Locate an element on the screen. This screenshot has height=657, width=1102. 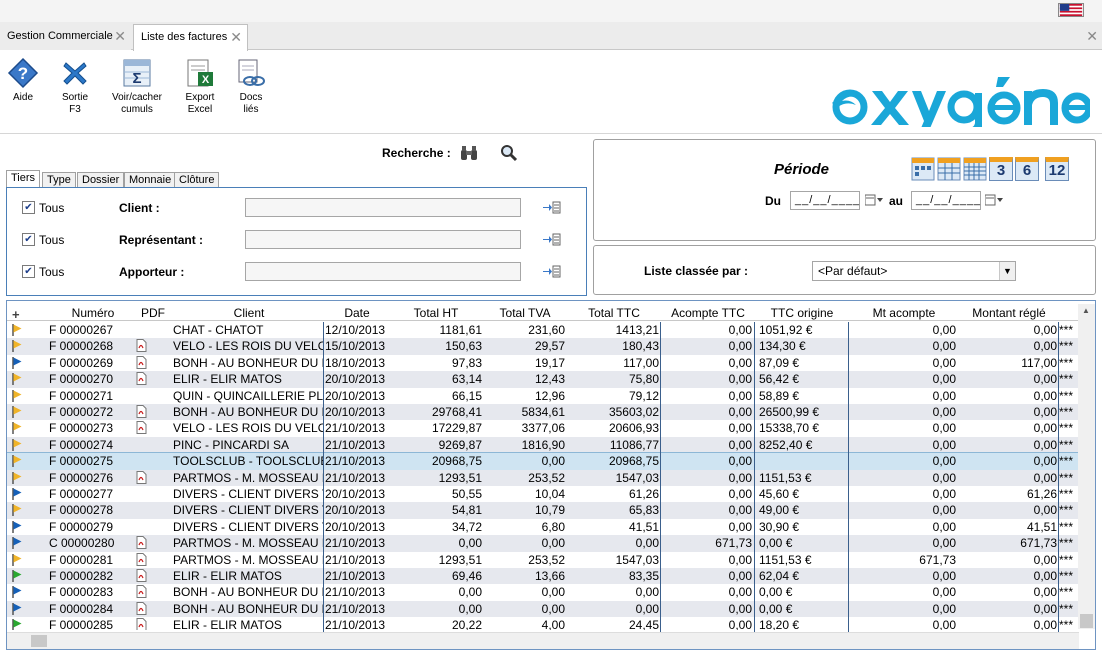
cell-ttc-origine: 8252,40 € is located at coordinates (786, 444).